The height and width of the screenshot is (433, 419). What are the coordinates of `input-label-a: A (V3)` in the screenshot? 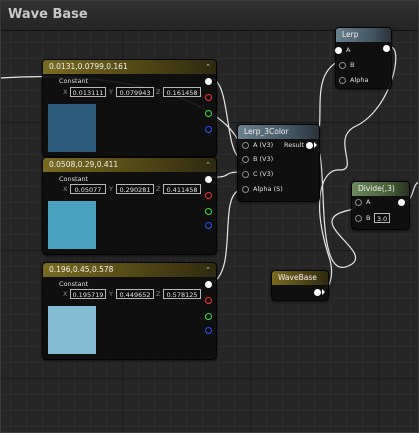 It's located at (263, 145).